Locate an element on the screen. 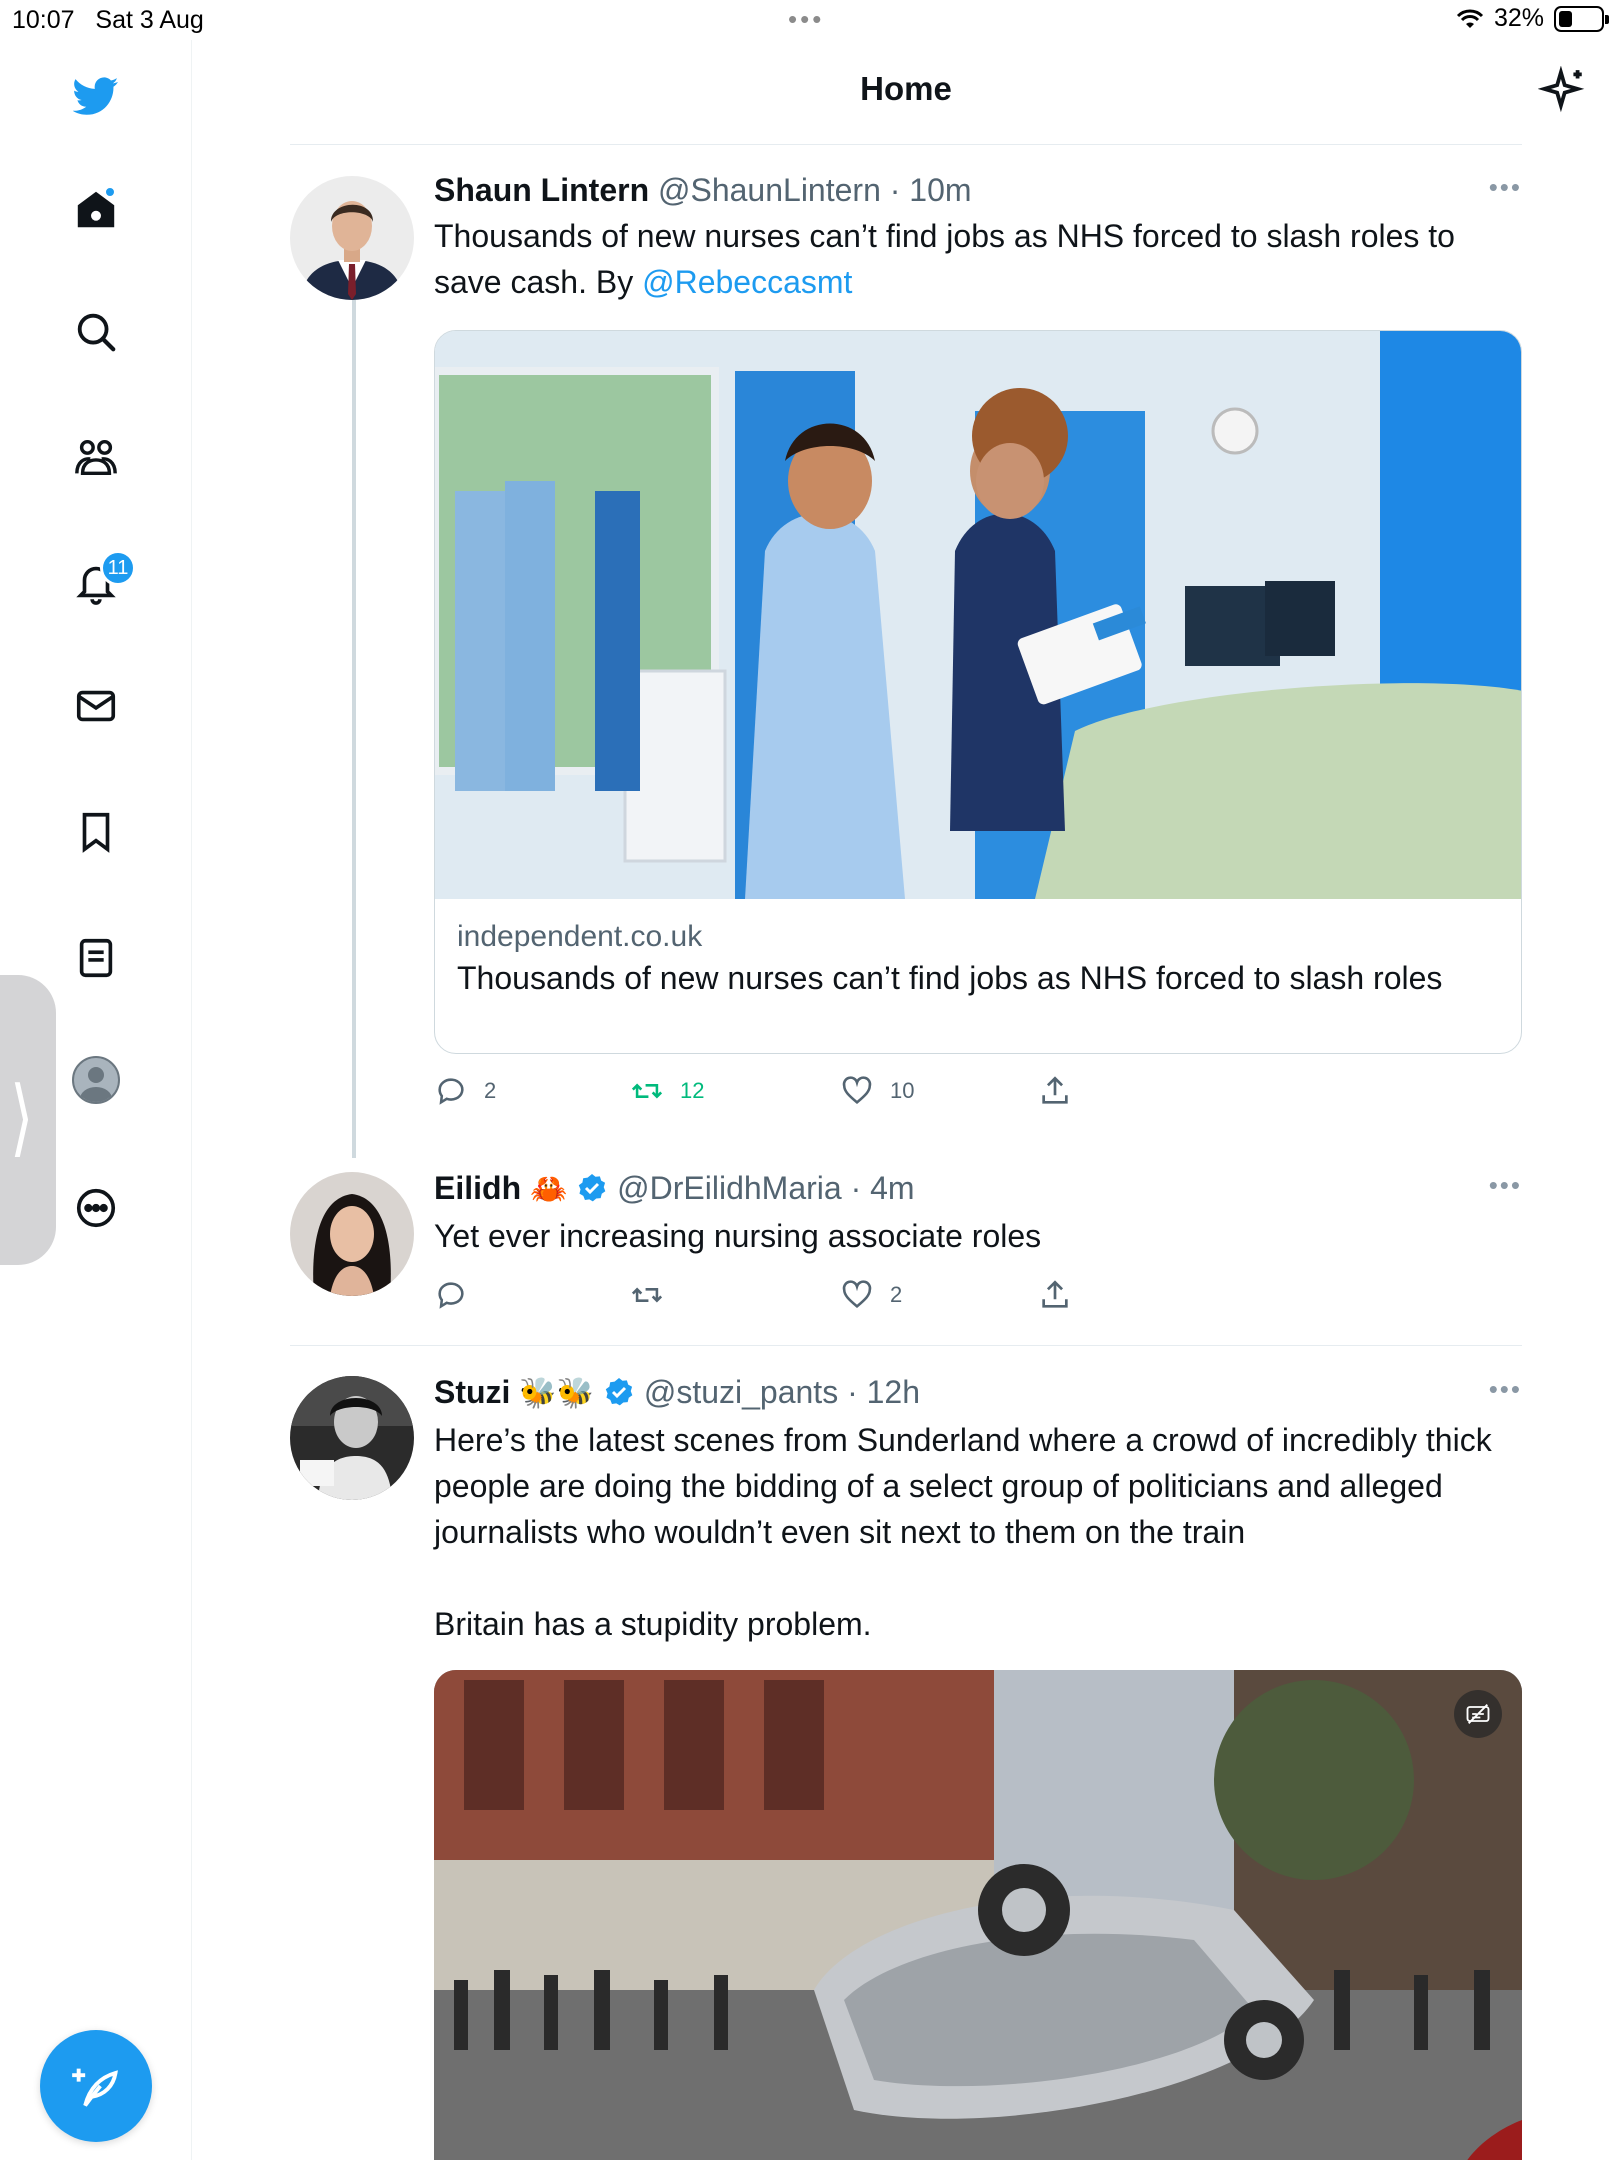  author-name: Shaun Lintern is located at coordinates (541, 190).